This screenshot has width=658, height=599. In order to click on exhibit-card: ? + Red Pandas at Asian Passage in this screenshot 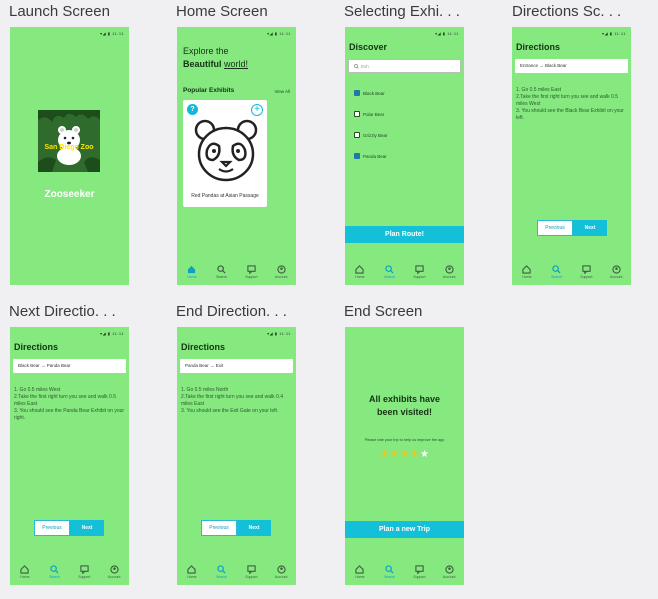, I will do `click(225, 153)`.